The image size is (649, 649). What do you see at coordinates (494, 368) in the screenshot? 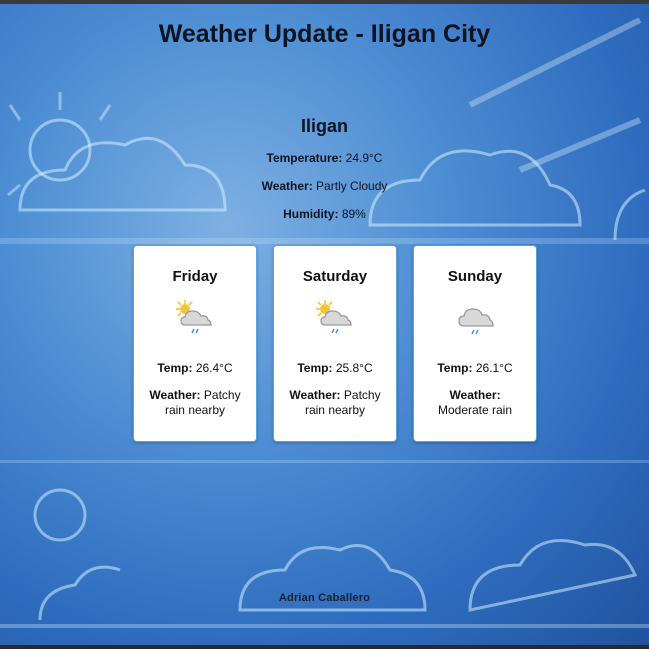
I see `forecast-temp-value: 26.1°C` at bounding box center [494, 368].